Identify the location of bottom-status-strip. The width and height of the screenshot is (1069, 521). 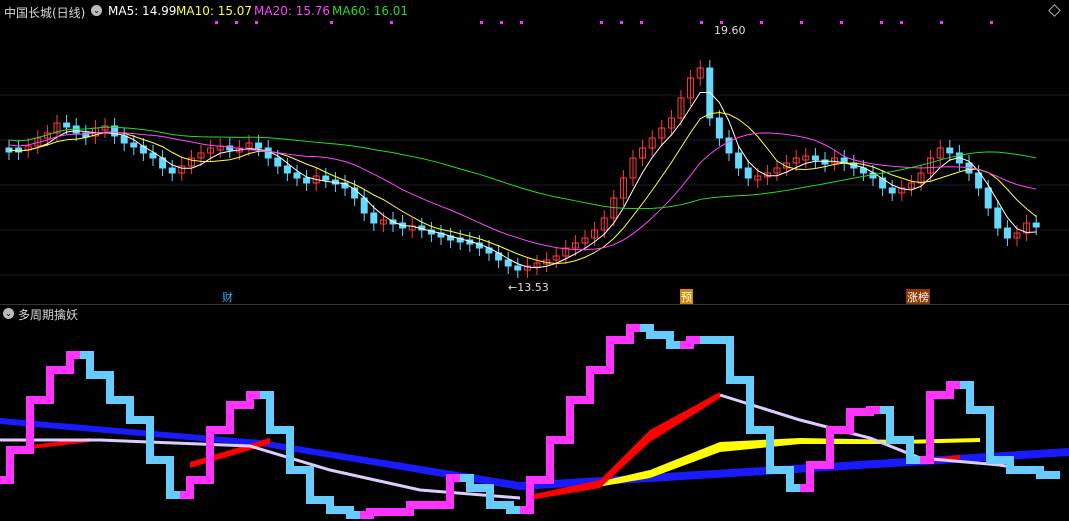
(534, 516).